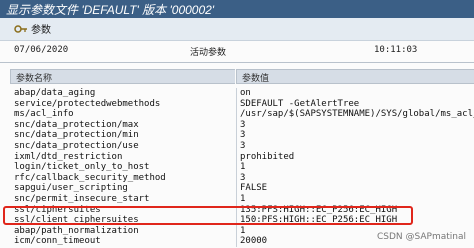  I want to click on key-icon, so click(21, 29).